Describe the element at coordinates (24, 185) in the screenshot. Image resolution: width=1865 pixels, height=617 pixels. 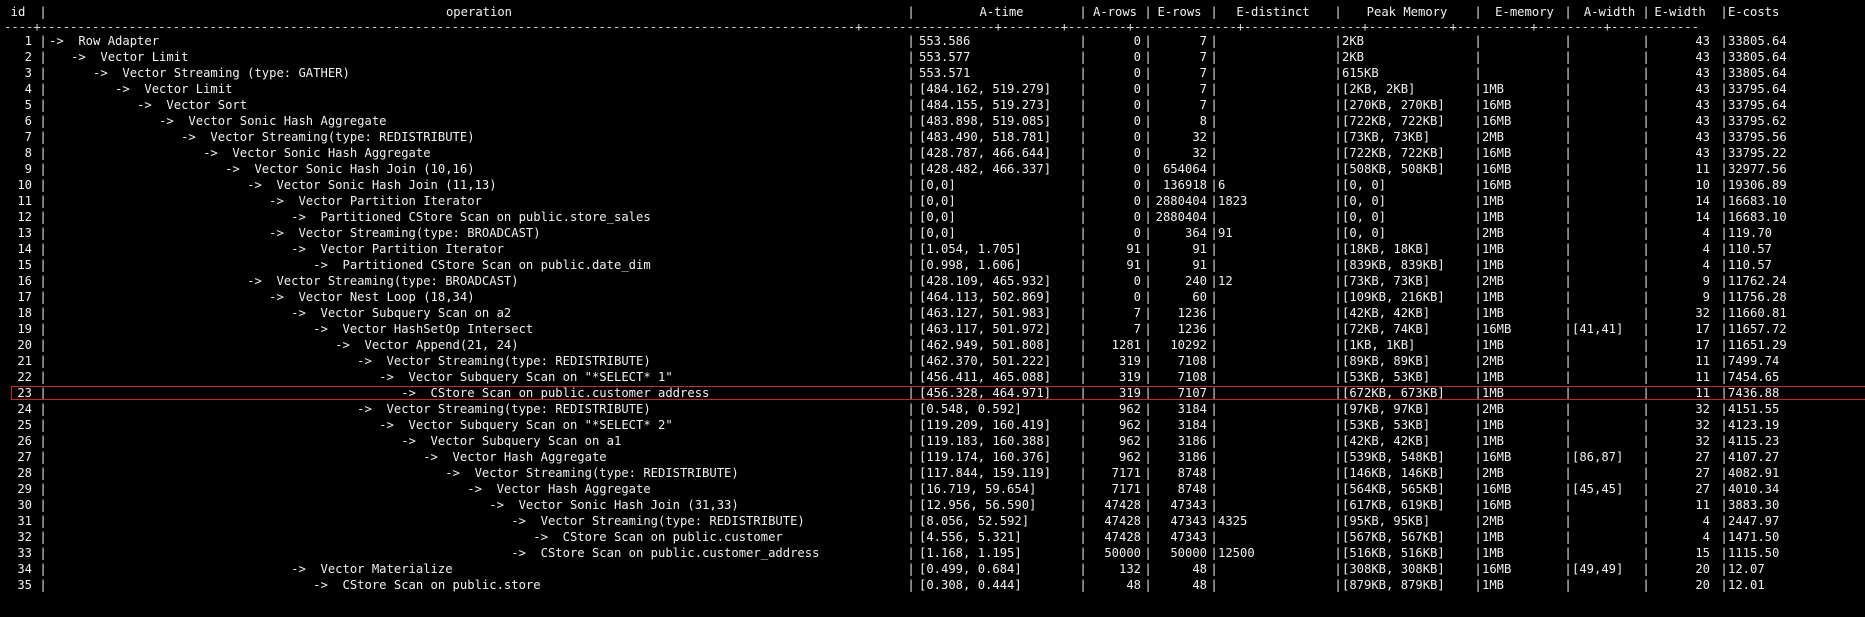
I see `row-id: 10` at that location.